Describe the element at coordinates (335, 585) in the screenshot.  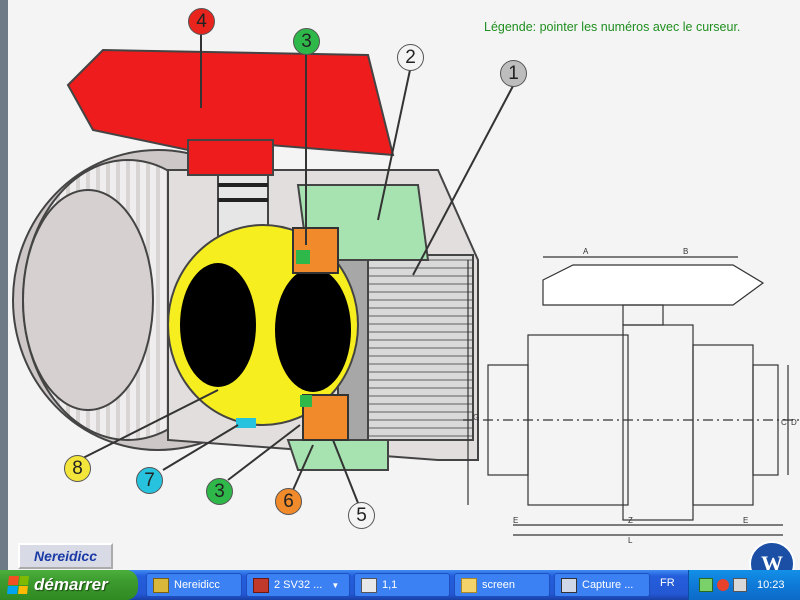
I see `chevron-down-icon: ▼` at that location.